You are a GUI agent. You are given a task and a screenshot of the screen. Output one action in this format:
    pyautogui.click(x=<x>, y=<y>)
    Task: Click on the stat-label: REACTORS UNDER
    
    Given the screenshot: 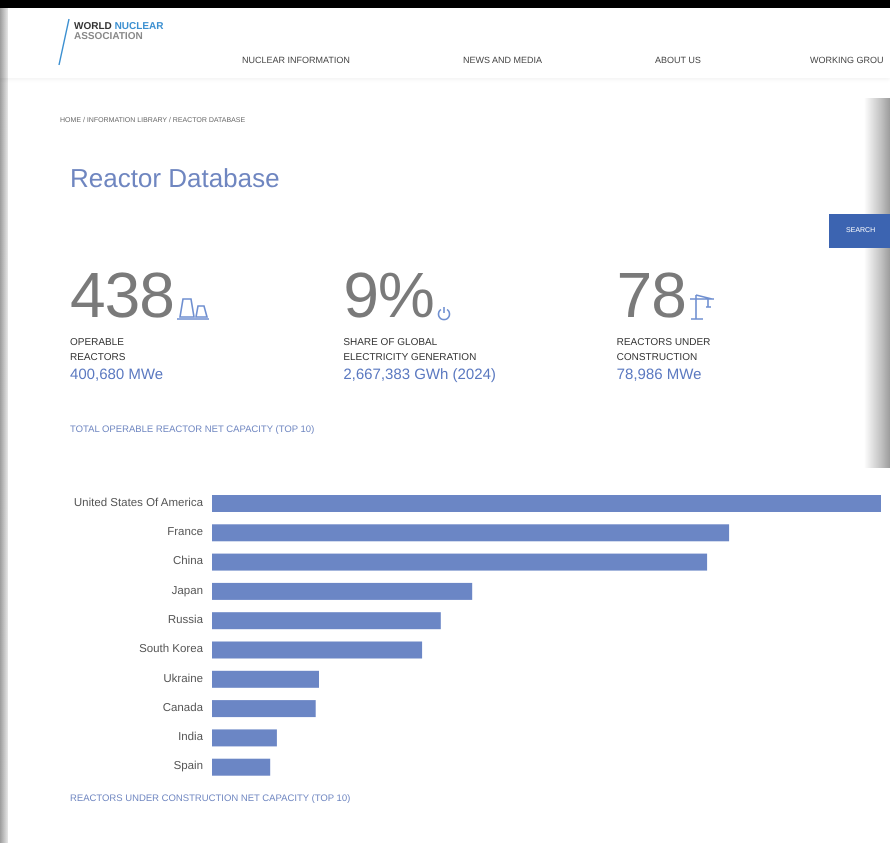 What is the action you would take?
    pyautogui.click(x=664, y=343)
    